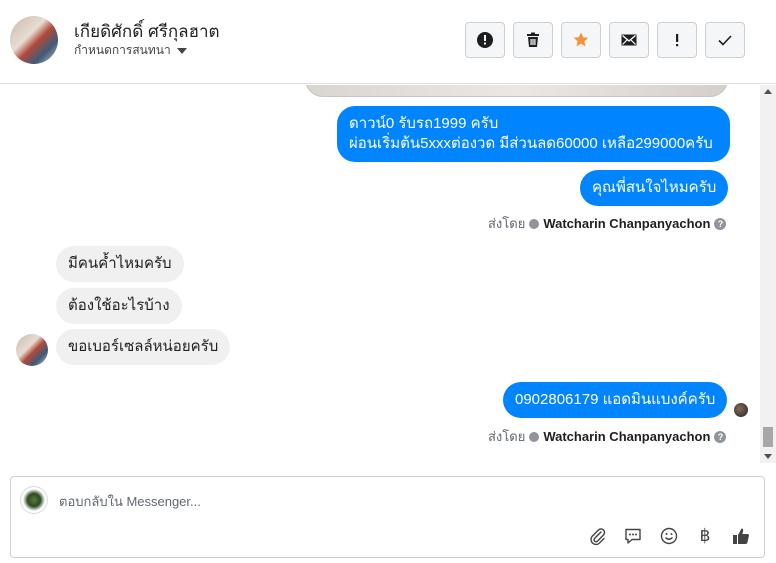 This screenshot has height=563, width=776. Describe the element at coordinates (516, 91) in the screenshot. I see `image-attachment` at that location.